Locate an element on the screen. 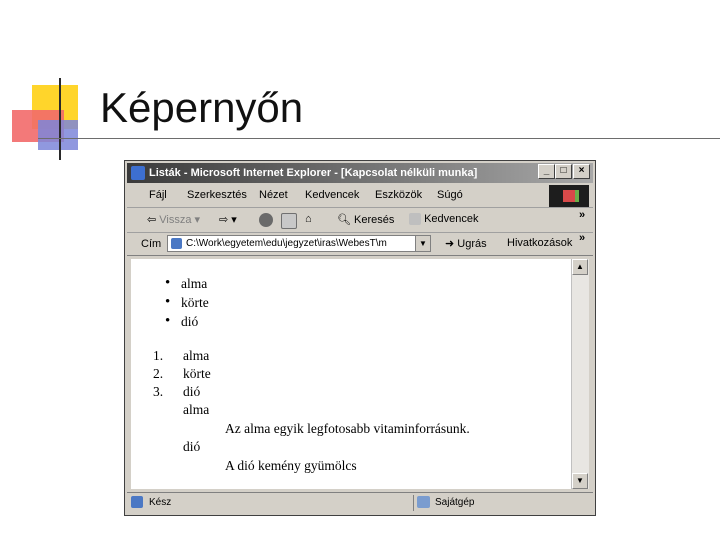  decor-vertical-line is located at coordinates (60, 119).